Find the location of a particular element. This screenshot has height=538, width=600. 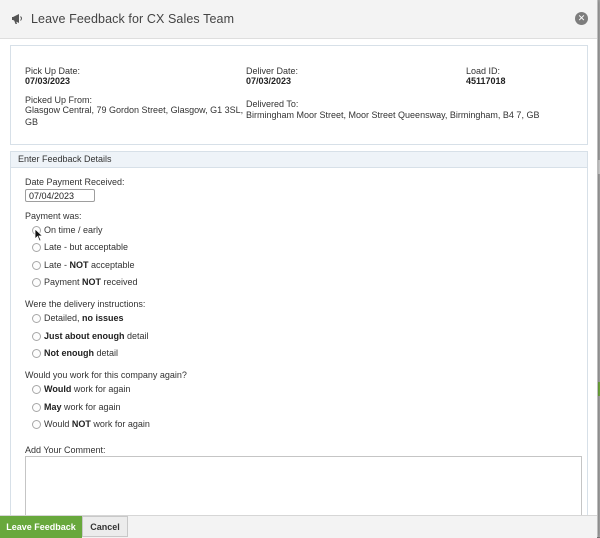

radio-label: Would work for again is located at coordinates (87, 389).